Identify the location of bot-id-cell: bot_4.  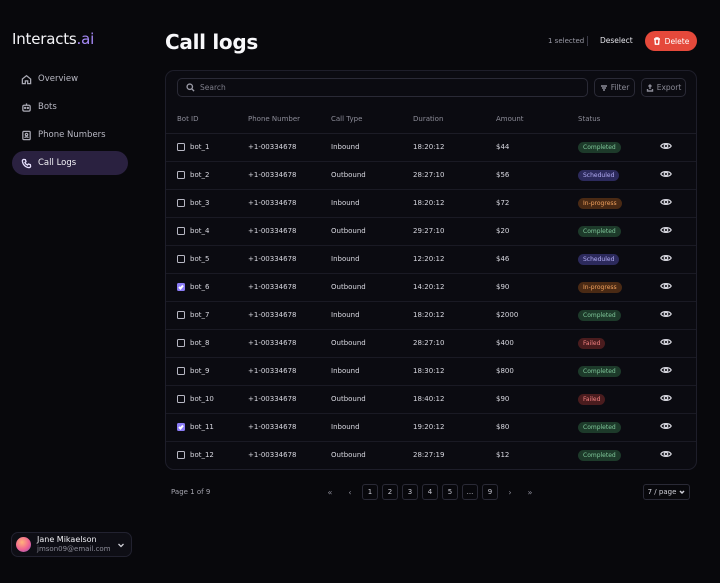
(207, 231).